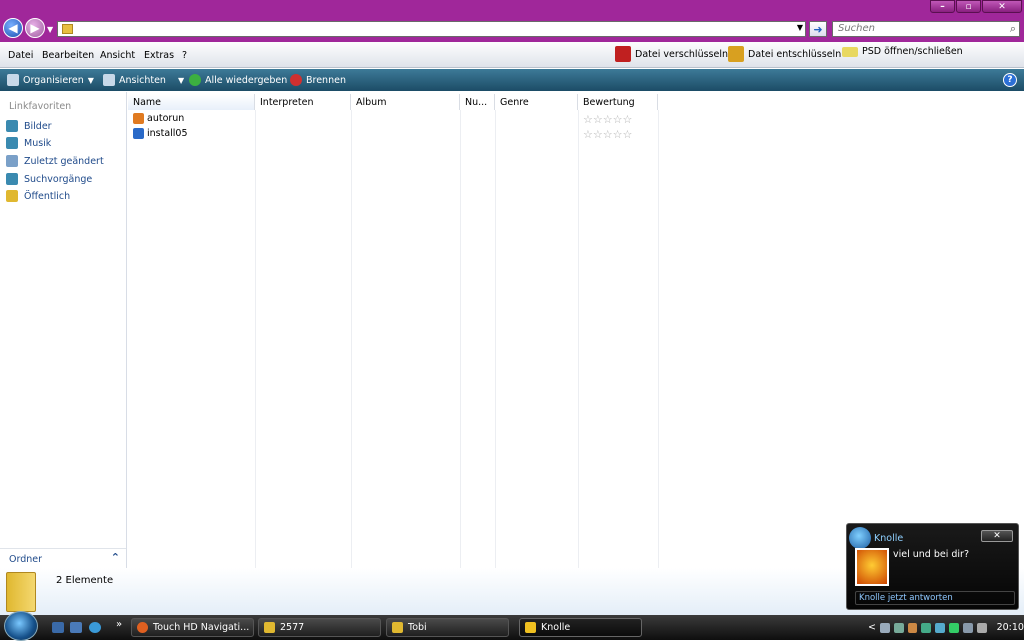 The width and height of the screenshot is (1024, 641). I want to click on show-desktop-icon, so click(58, 627).